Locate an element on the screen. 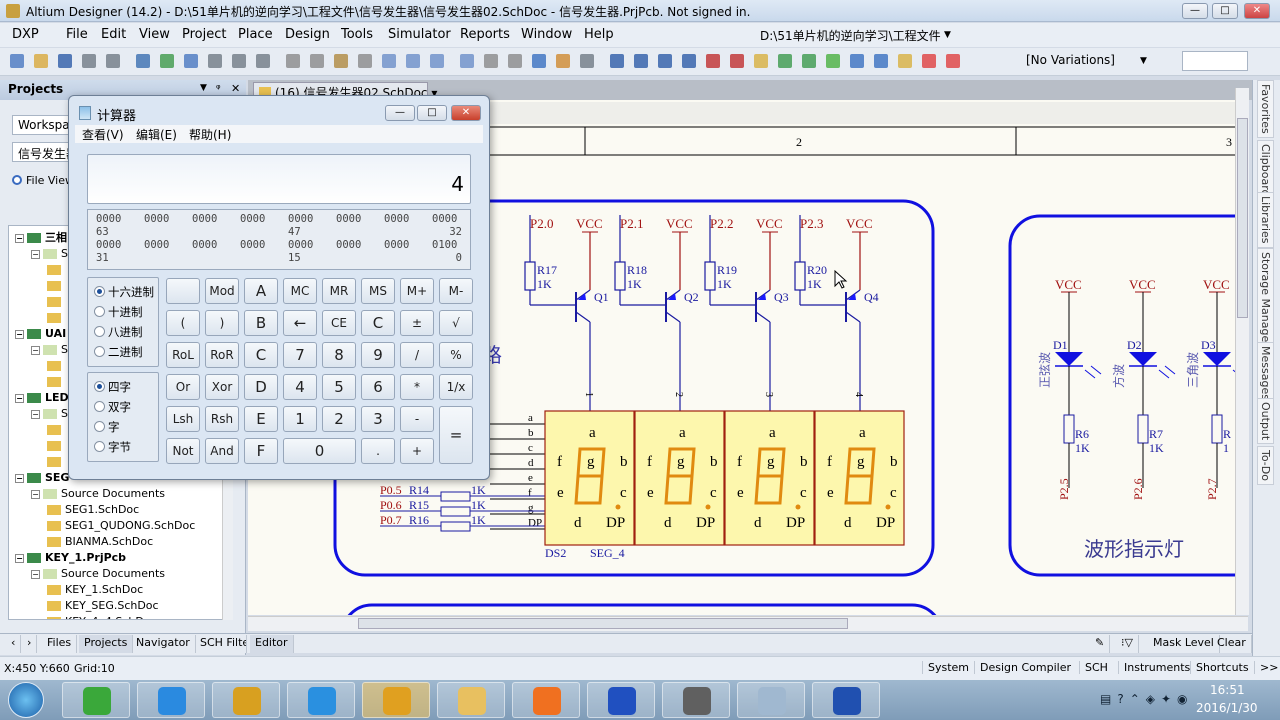 The height and width of the screenshot is (720, 1280). sheet-symbol-icon is located at coordinates (785, 61).